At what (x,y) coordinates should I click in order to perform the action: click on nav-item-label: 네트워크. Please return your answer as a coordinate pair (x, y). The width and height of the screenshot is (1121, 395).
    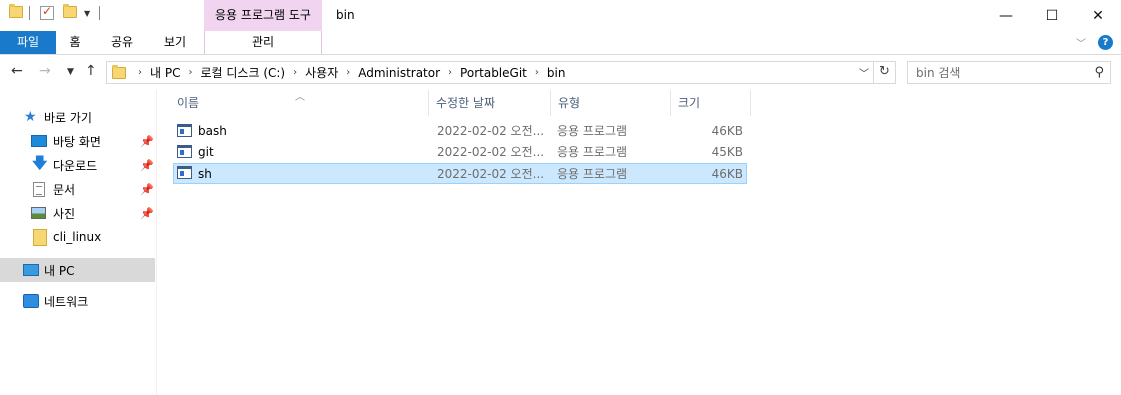
    Looking at the image, I should click on (66, 301).